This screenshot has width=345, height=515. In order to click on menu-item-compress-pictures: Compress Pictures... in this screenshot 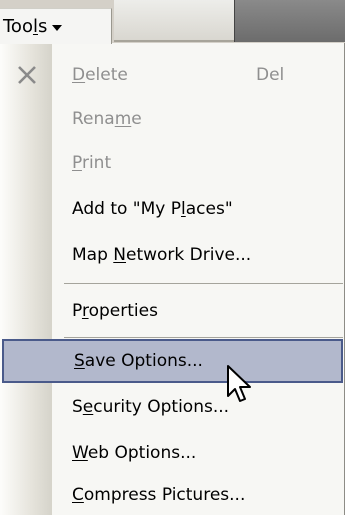, I will do `click(171, 494)`.